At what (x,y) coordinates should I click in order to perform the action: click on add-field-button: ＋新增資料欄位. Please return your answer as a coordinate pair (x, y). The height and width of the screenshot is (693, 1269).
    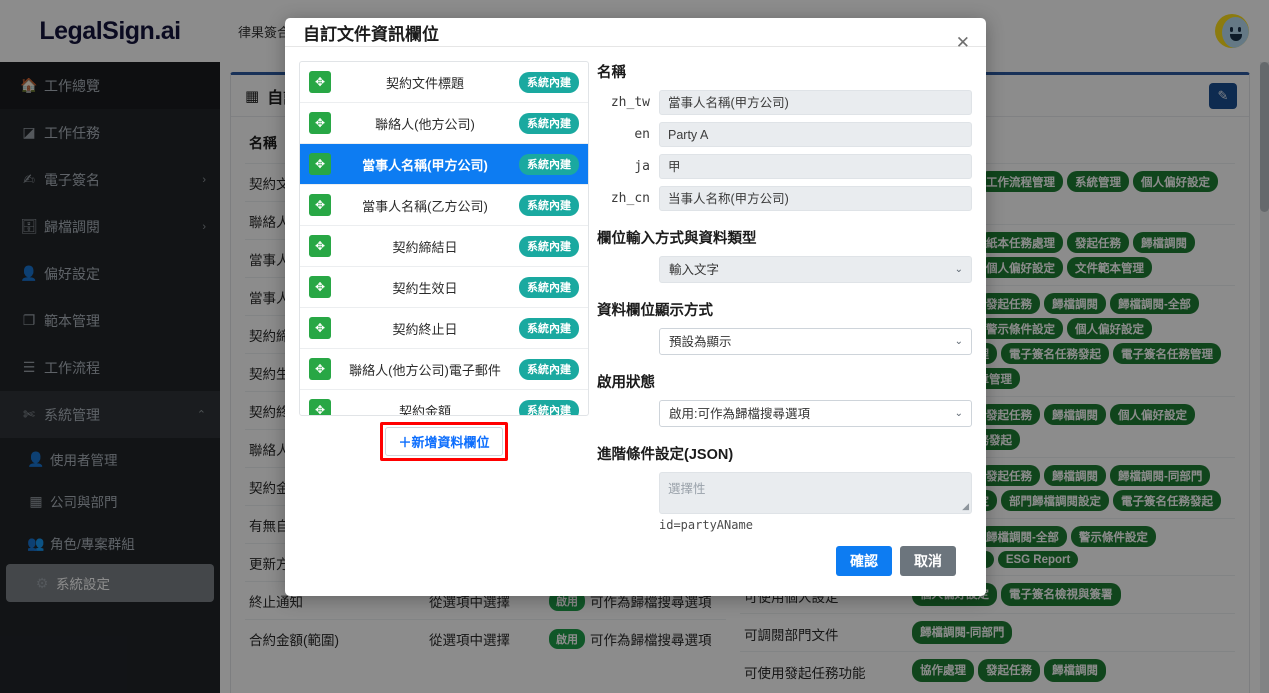
    Looking at the image, I should click on (444, 442).